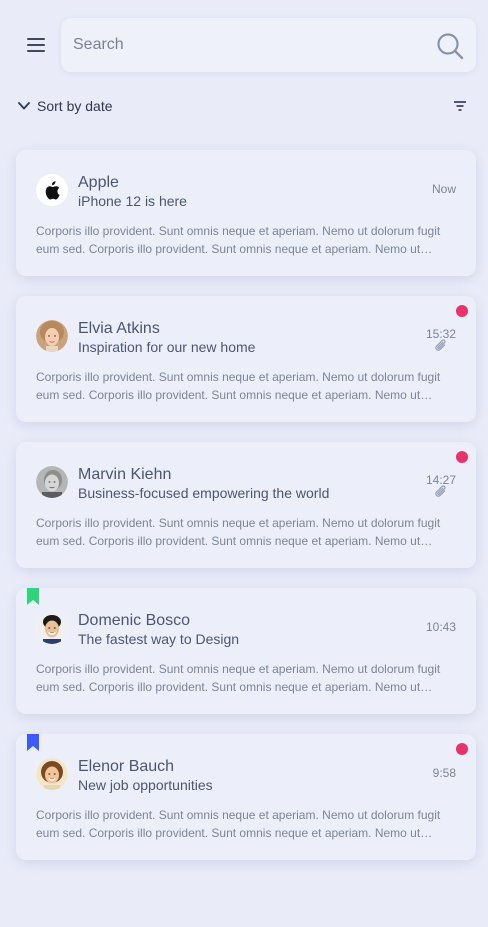  I want to click on mail-subject: iPhone 12 is here, so click(132, 201).